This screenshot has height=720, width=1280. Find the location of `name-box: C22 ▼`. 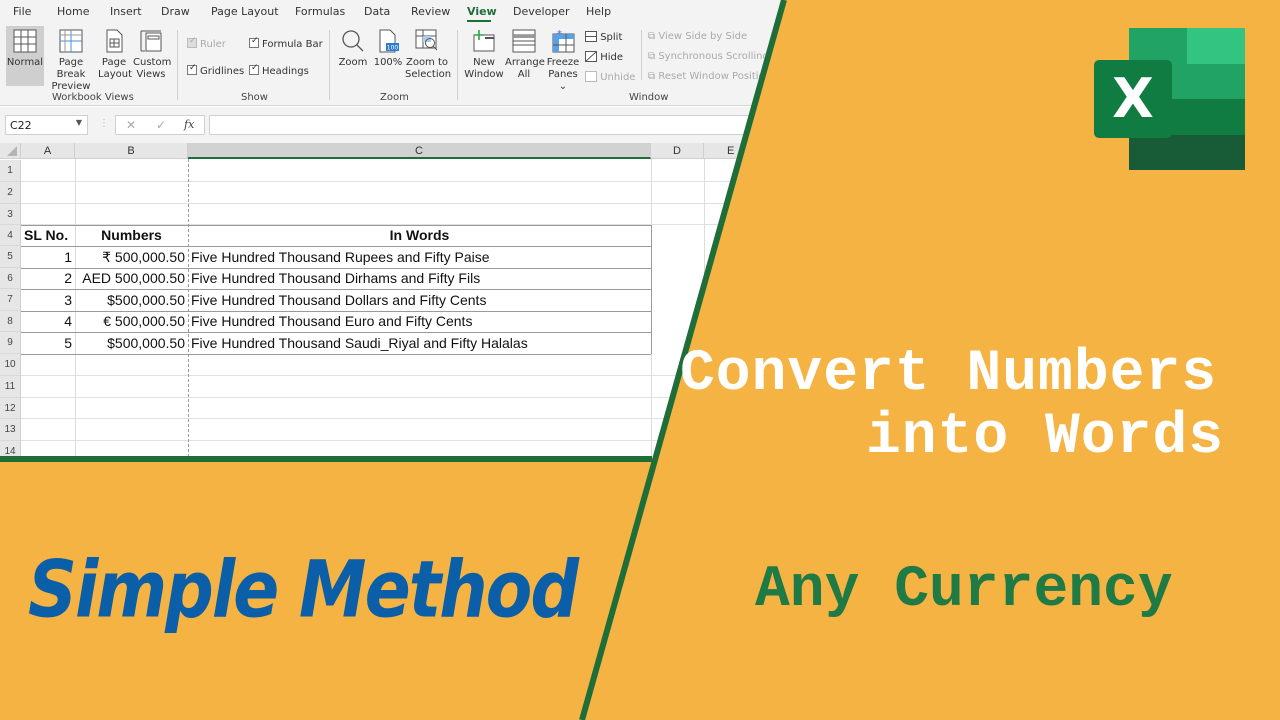

name-box: C22 ▼ is located at coordinates (46, 125).